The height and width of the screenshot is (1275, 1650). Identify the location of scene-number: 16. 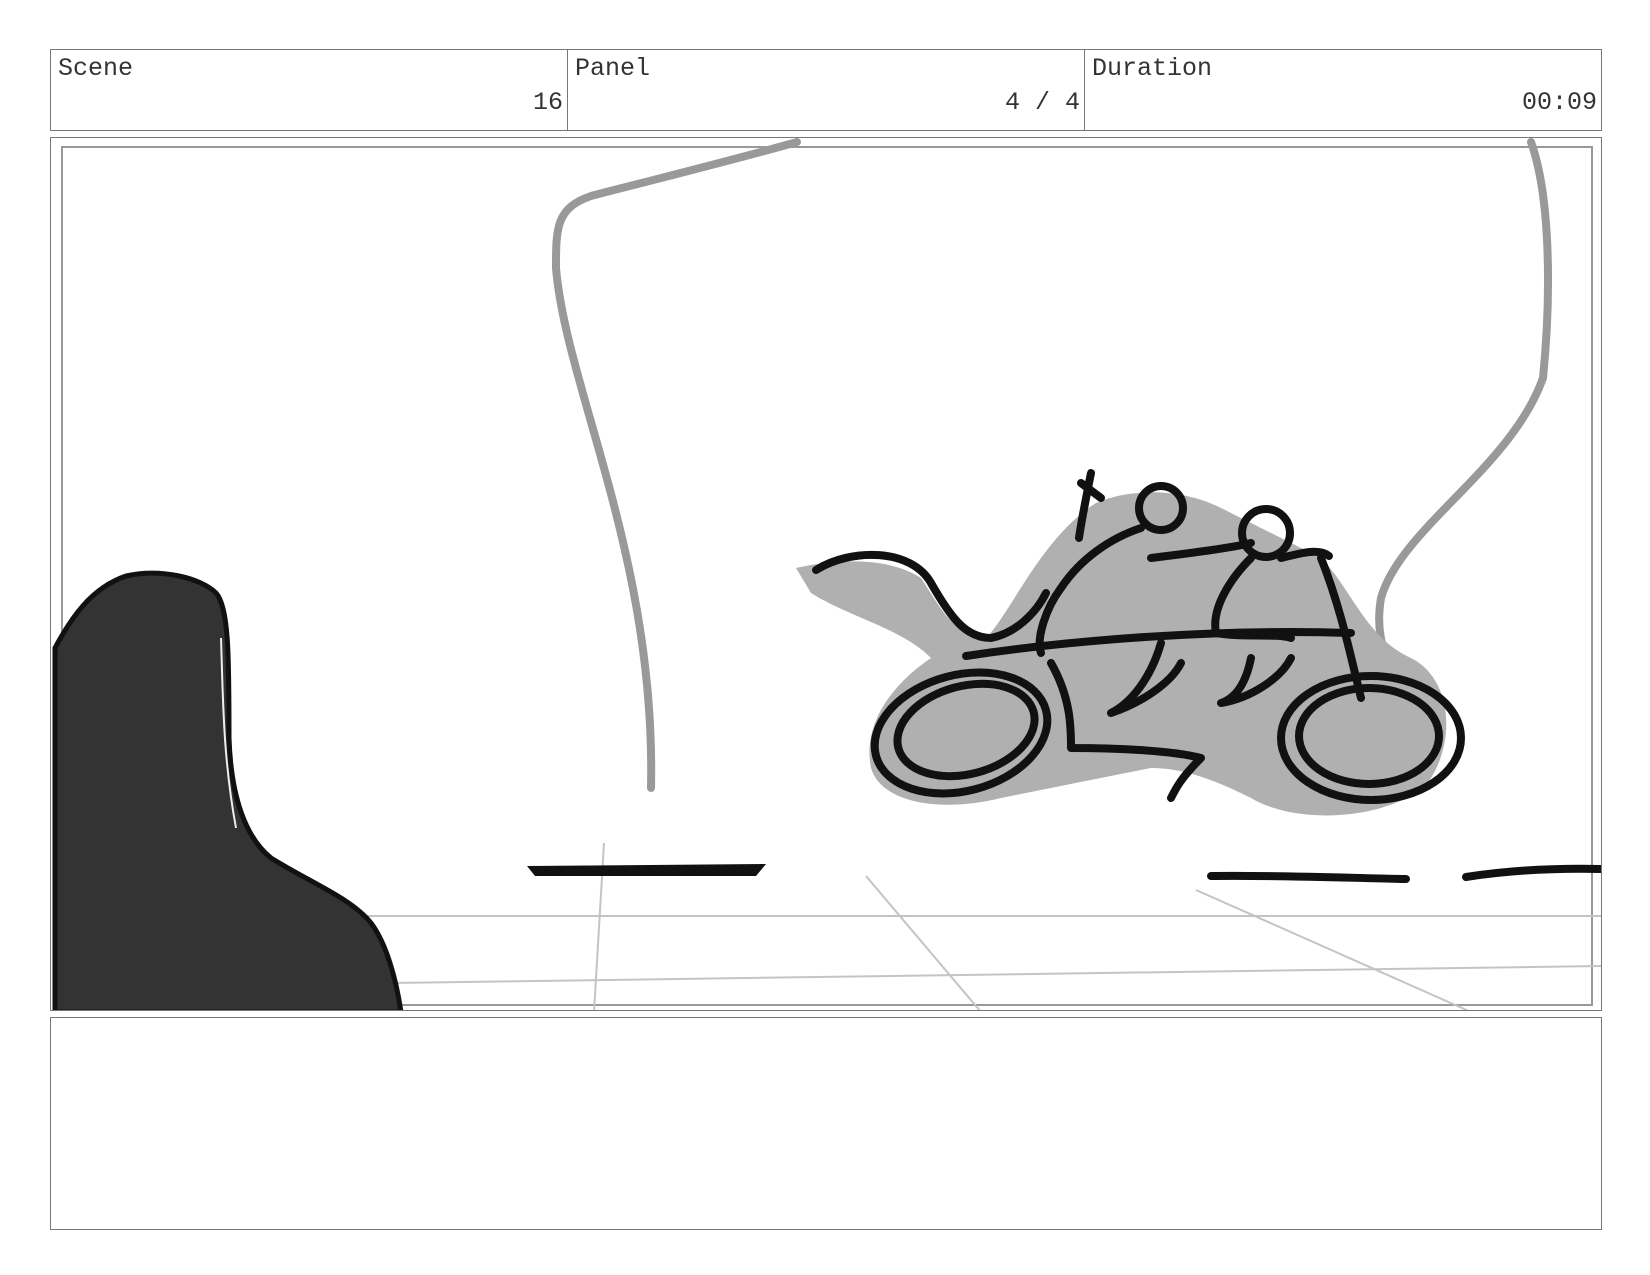
(547, 102).